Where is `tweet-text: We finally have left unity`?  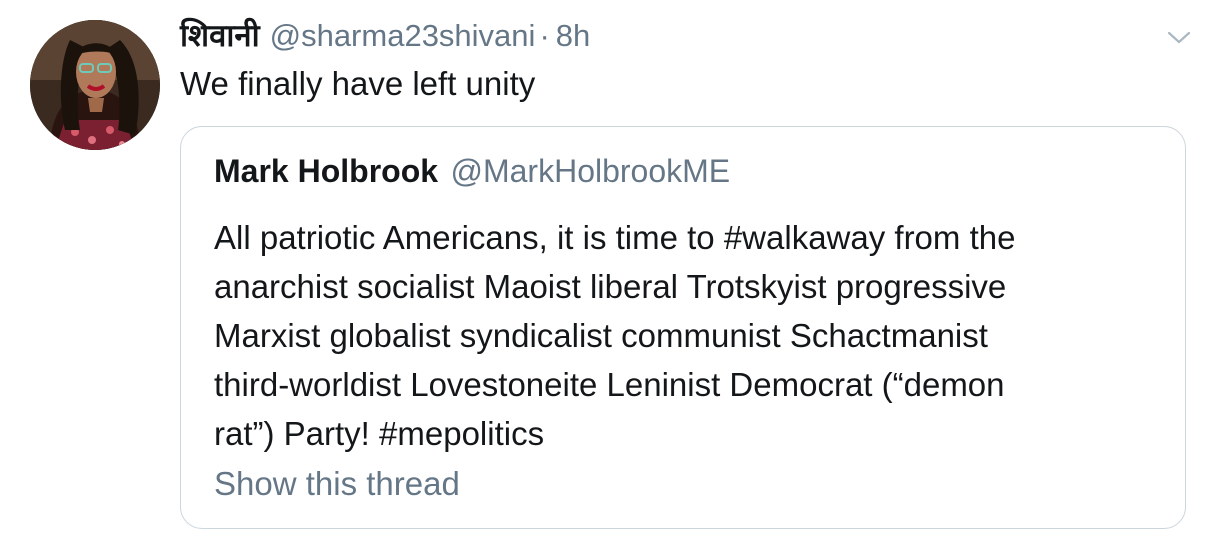 tweet-text: We finally have left unity is located at coordinates (358, 83).